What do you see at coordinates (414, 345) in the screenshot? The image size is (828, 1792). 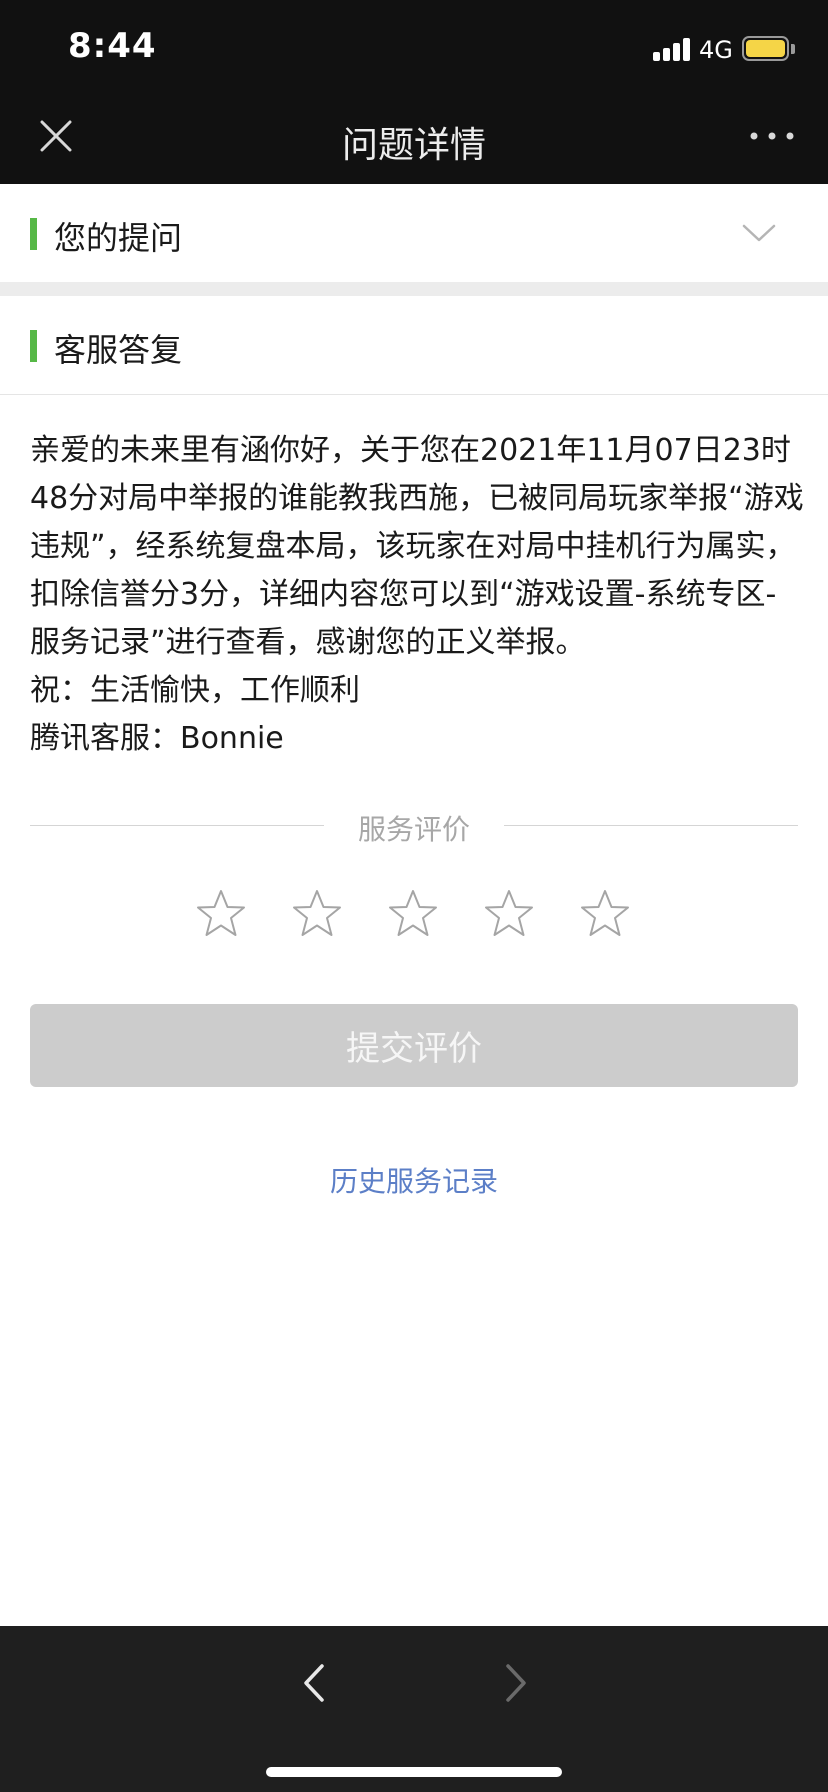 I see `answer-section-header: 客服答复` at bounding box center [414, 345].